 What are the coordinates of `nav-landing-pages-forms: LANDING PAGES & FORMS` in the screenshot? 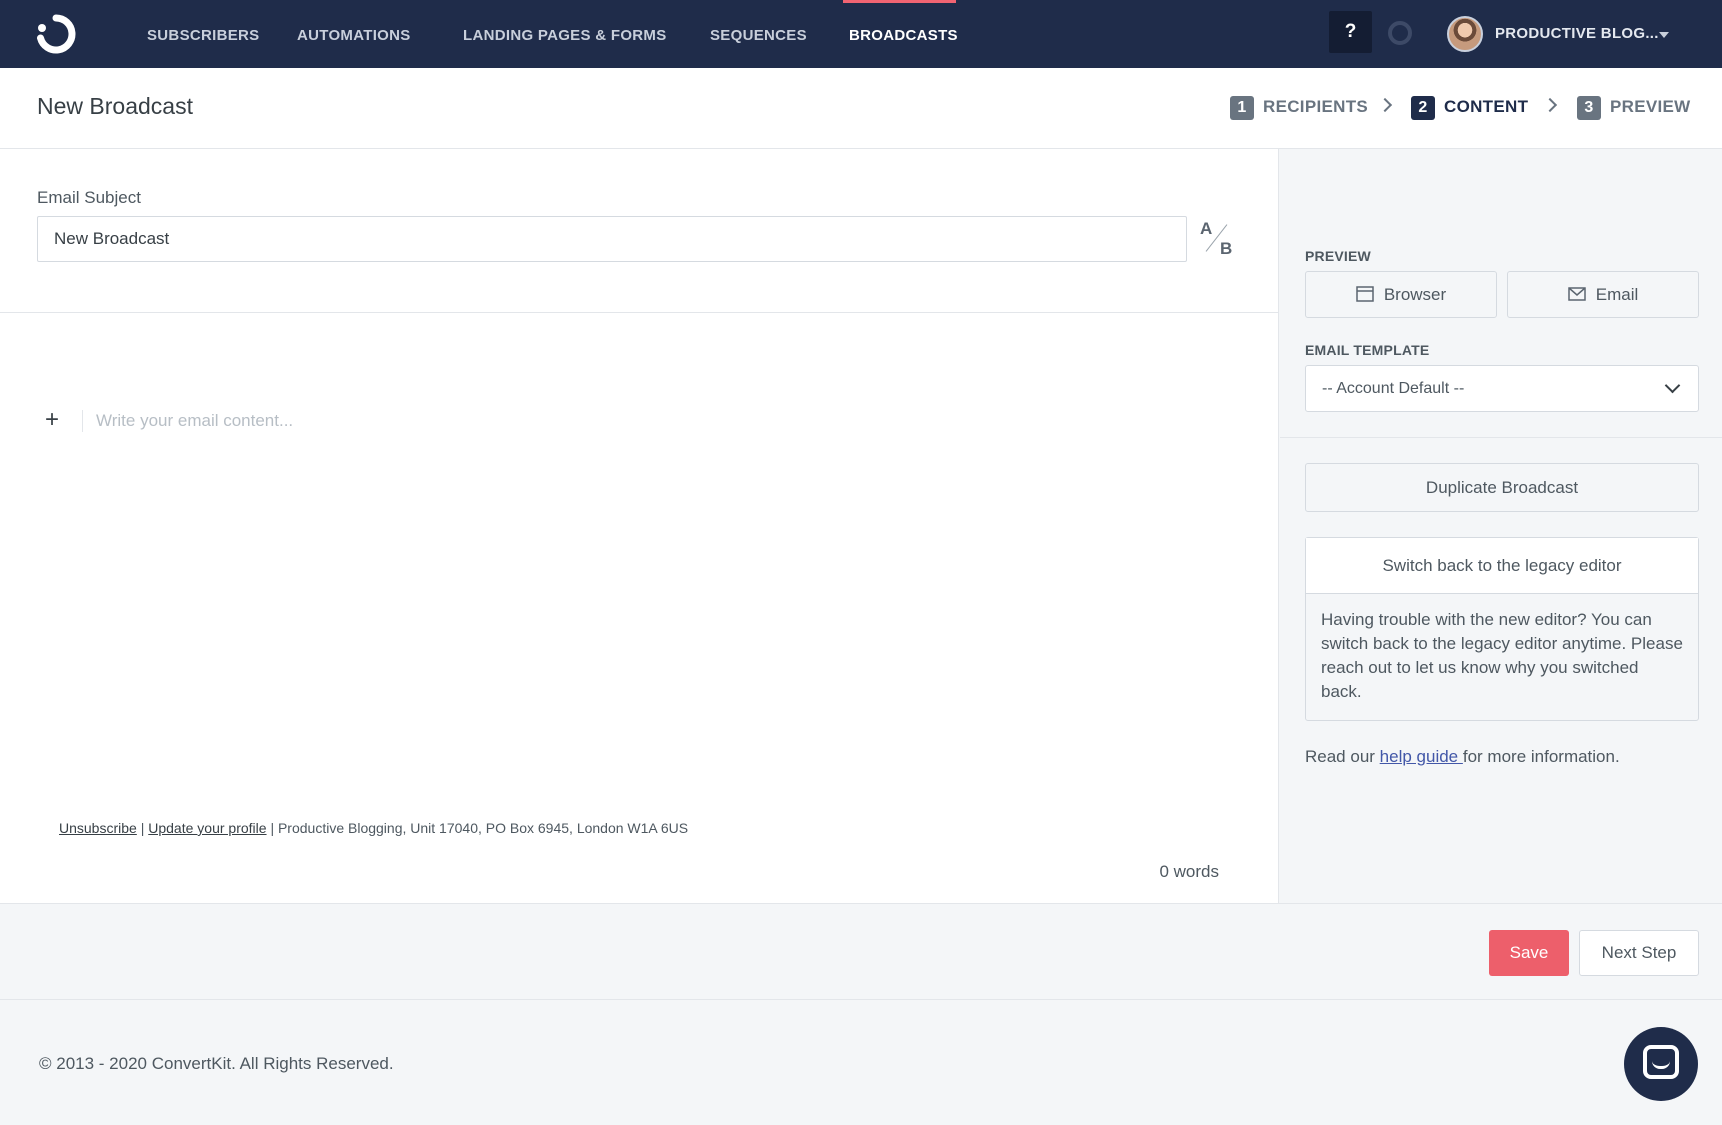 It's located at (565, 34).